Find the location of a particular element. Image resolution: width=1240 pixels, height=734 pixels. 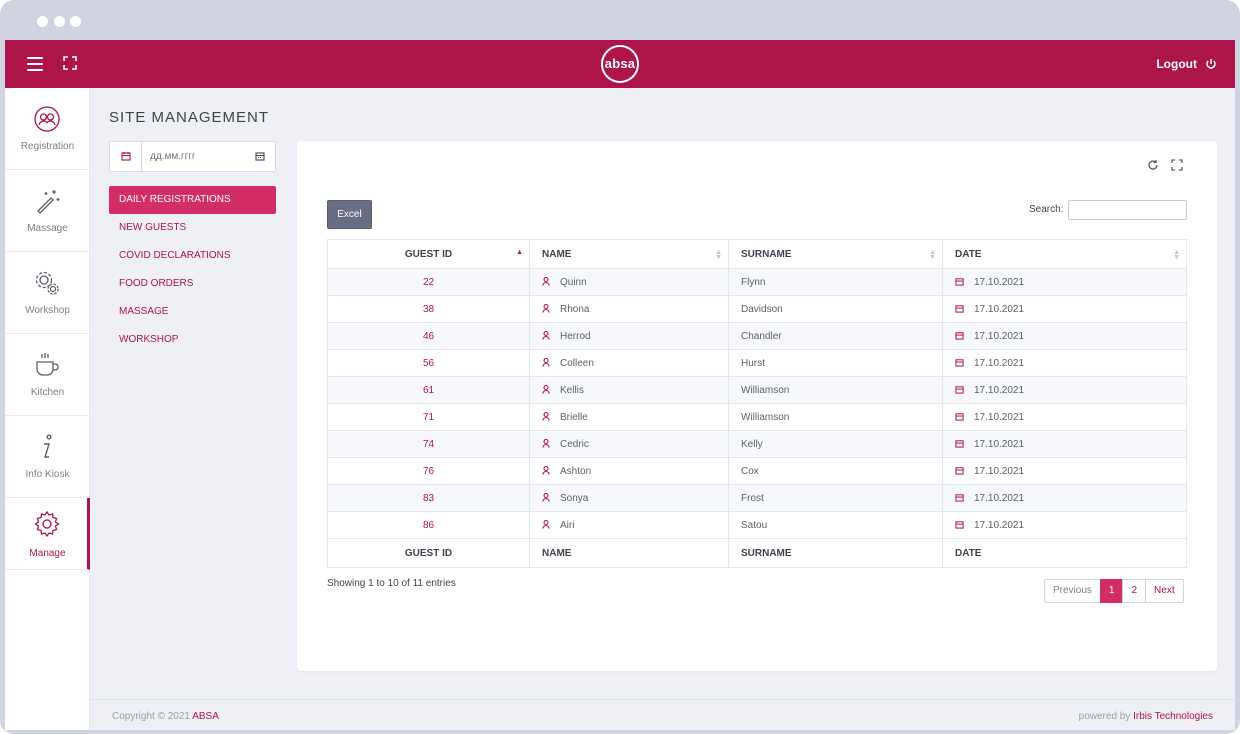

column-header-guest-id: GUEST ID ▲ is located at coordinates (428, 254).